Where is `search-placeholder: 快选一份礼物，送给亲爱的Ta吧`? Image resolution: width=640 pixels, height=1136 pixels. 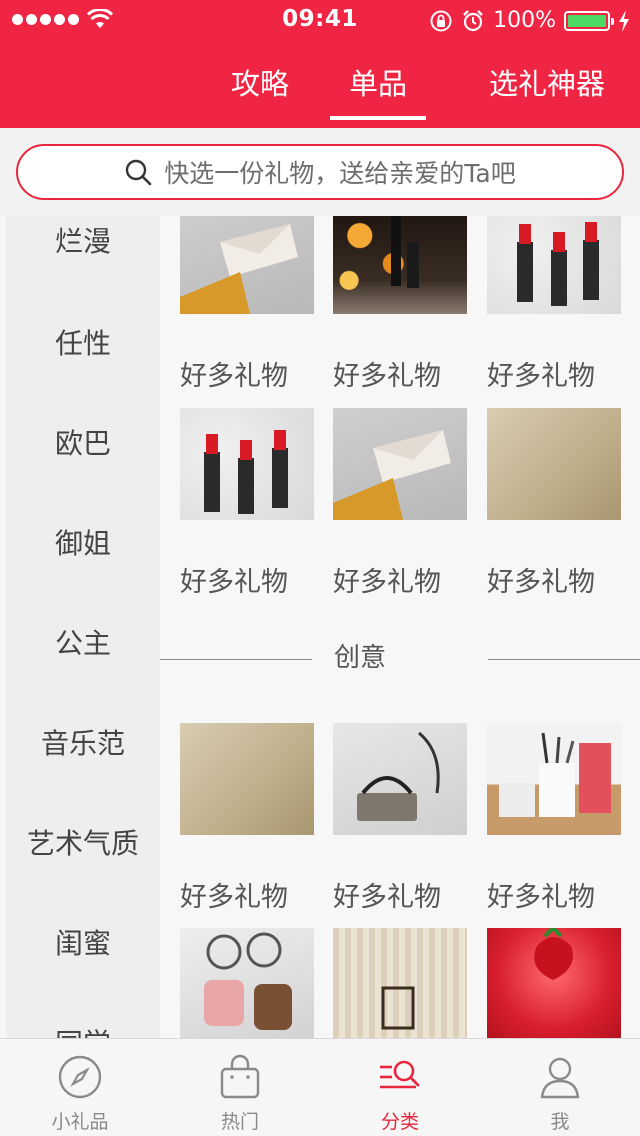
search-placeholder: 快选一份礼物，送给亲爱的Ta吧 is located at coordinates (340, 173).